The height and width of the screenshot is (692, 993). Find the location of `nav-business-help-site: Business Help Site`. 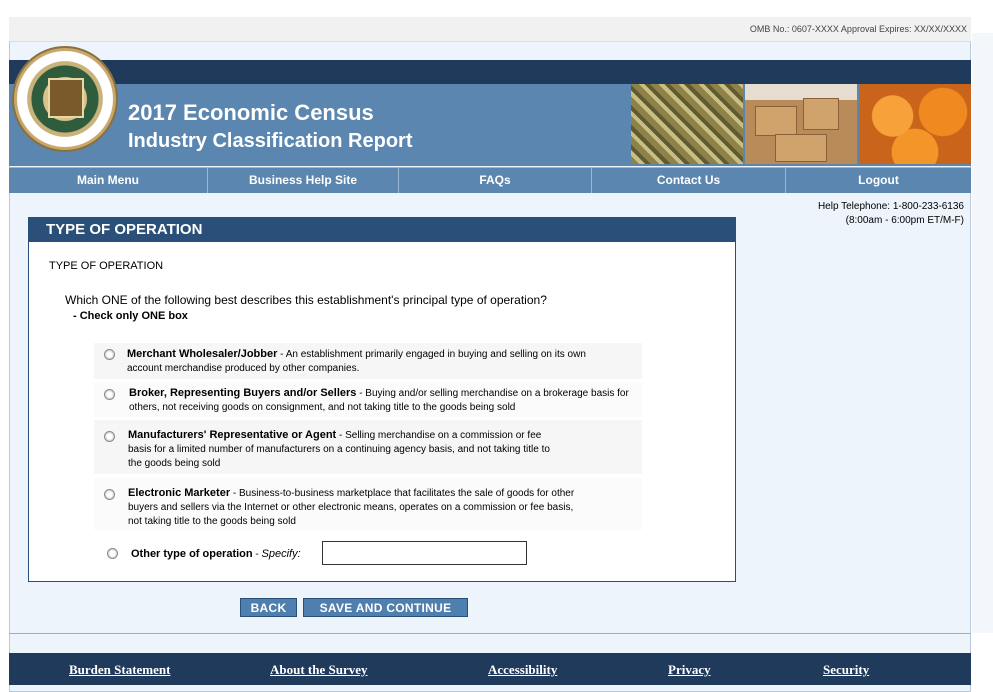

nav-business-help-site: Business Help Site is located at coordinates (303, 180).